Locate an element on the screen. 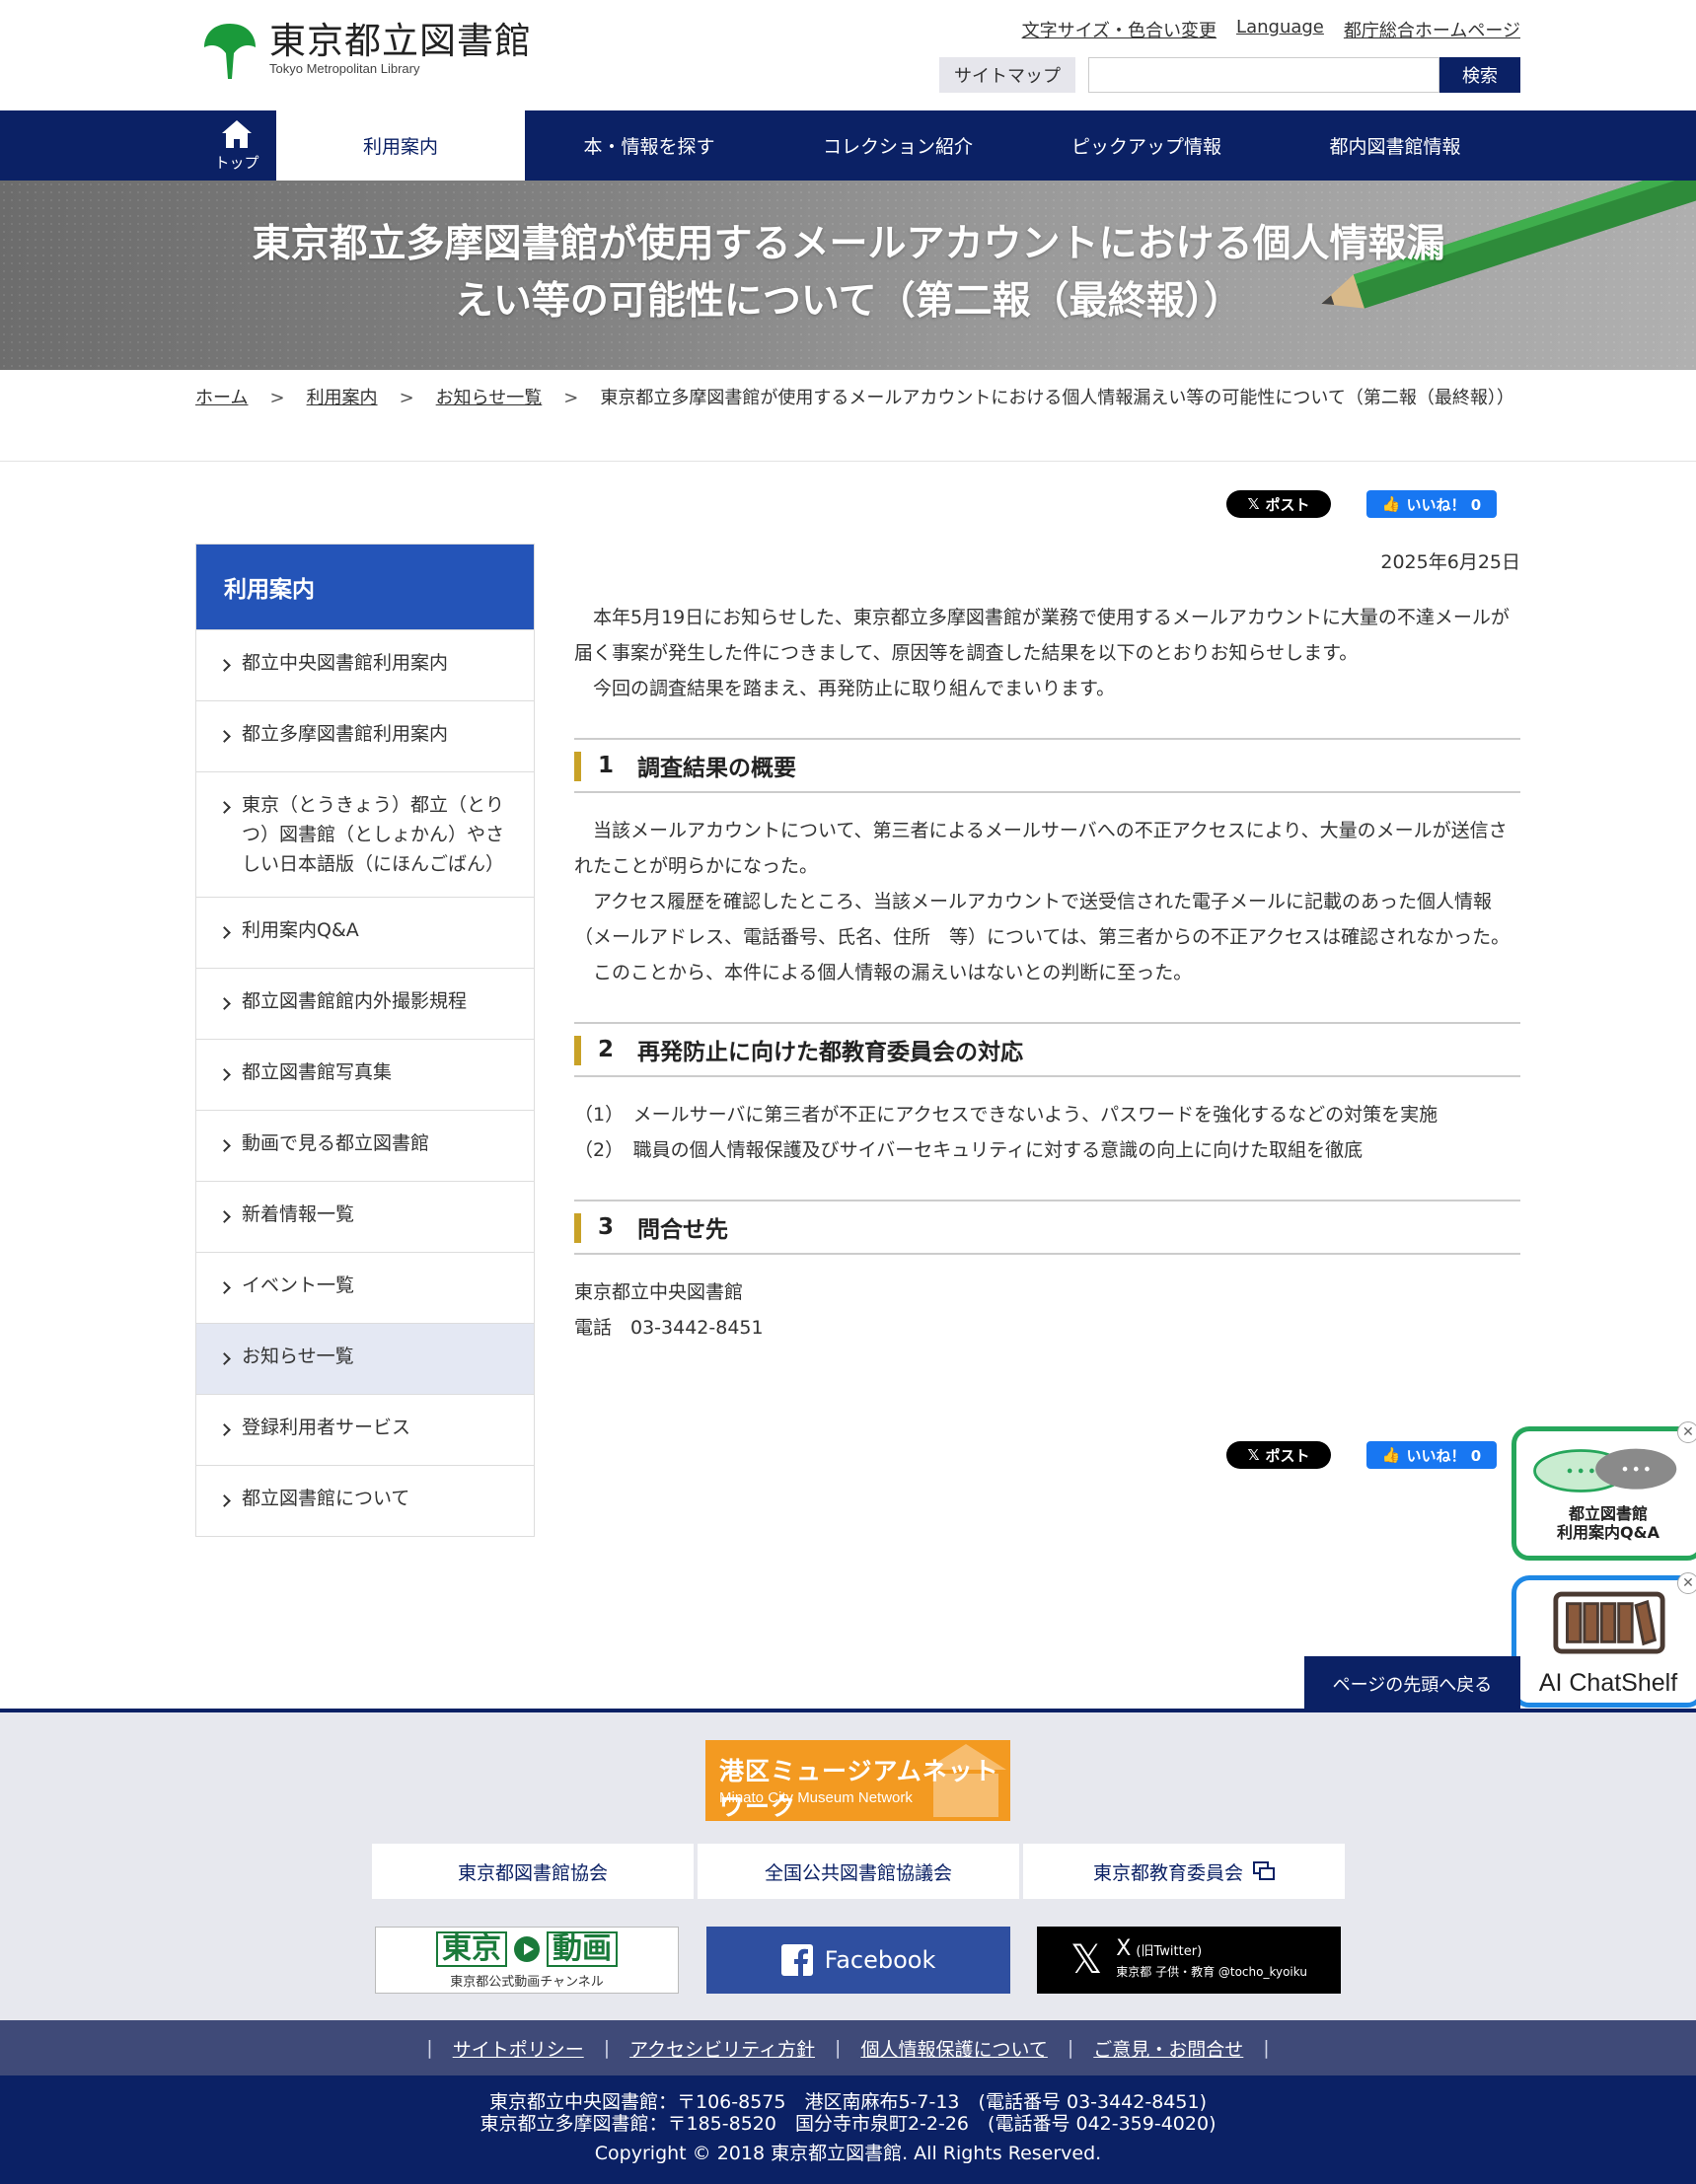 The height and width of the screenshot is (2184, 1696). tokyo-board-of-education-link: 東京都教育委員会 is located at coordinates (1184, 1871).